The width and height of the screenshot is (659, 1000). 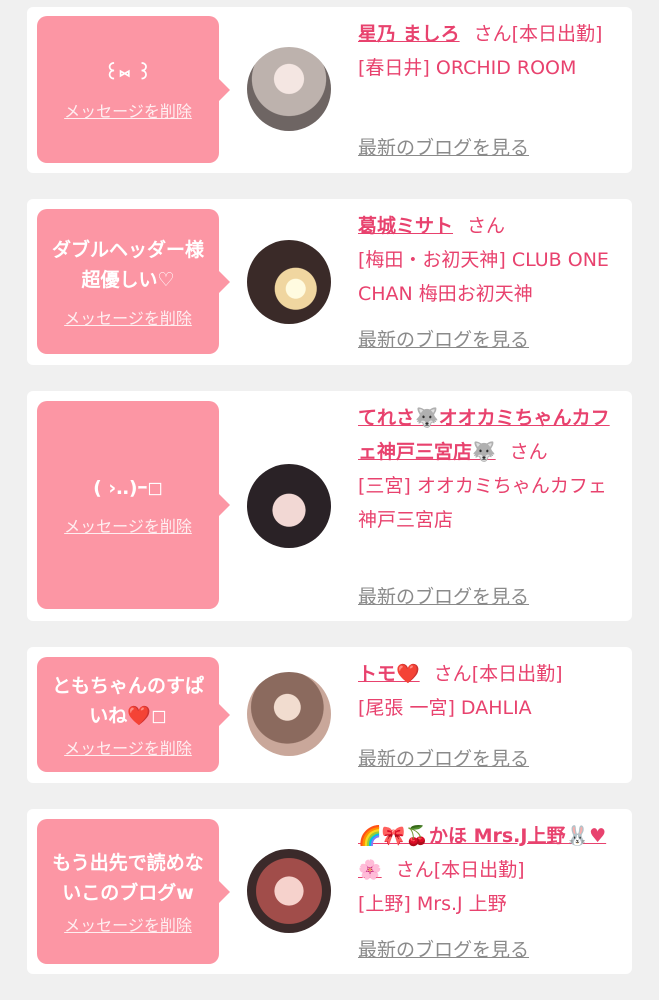 What do you see at coordinates (133, 89) in the screenshot?
I see `message-bubble: ꒰⑅ ꒱ メッセージを削除` at bounding box center [133, 89].